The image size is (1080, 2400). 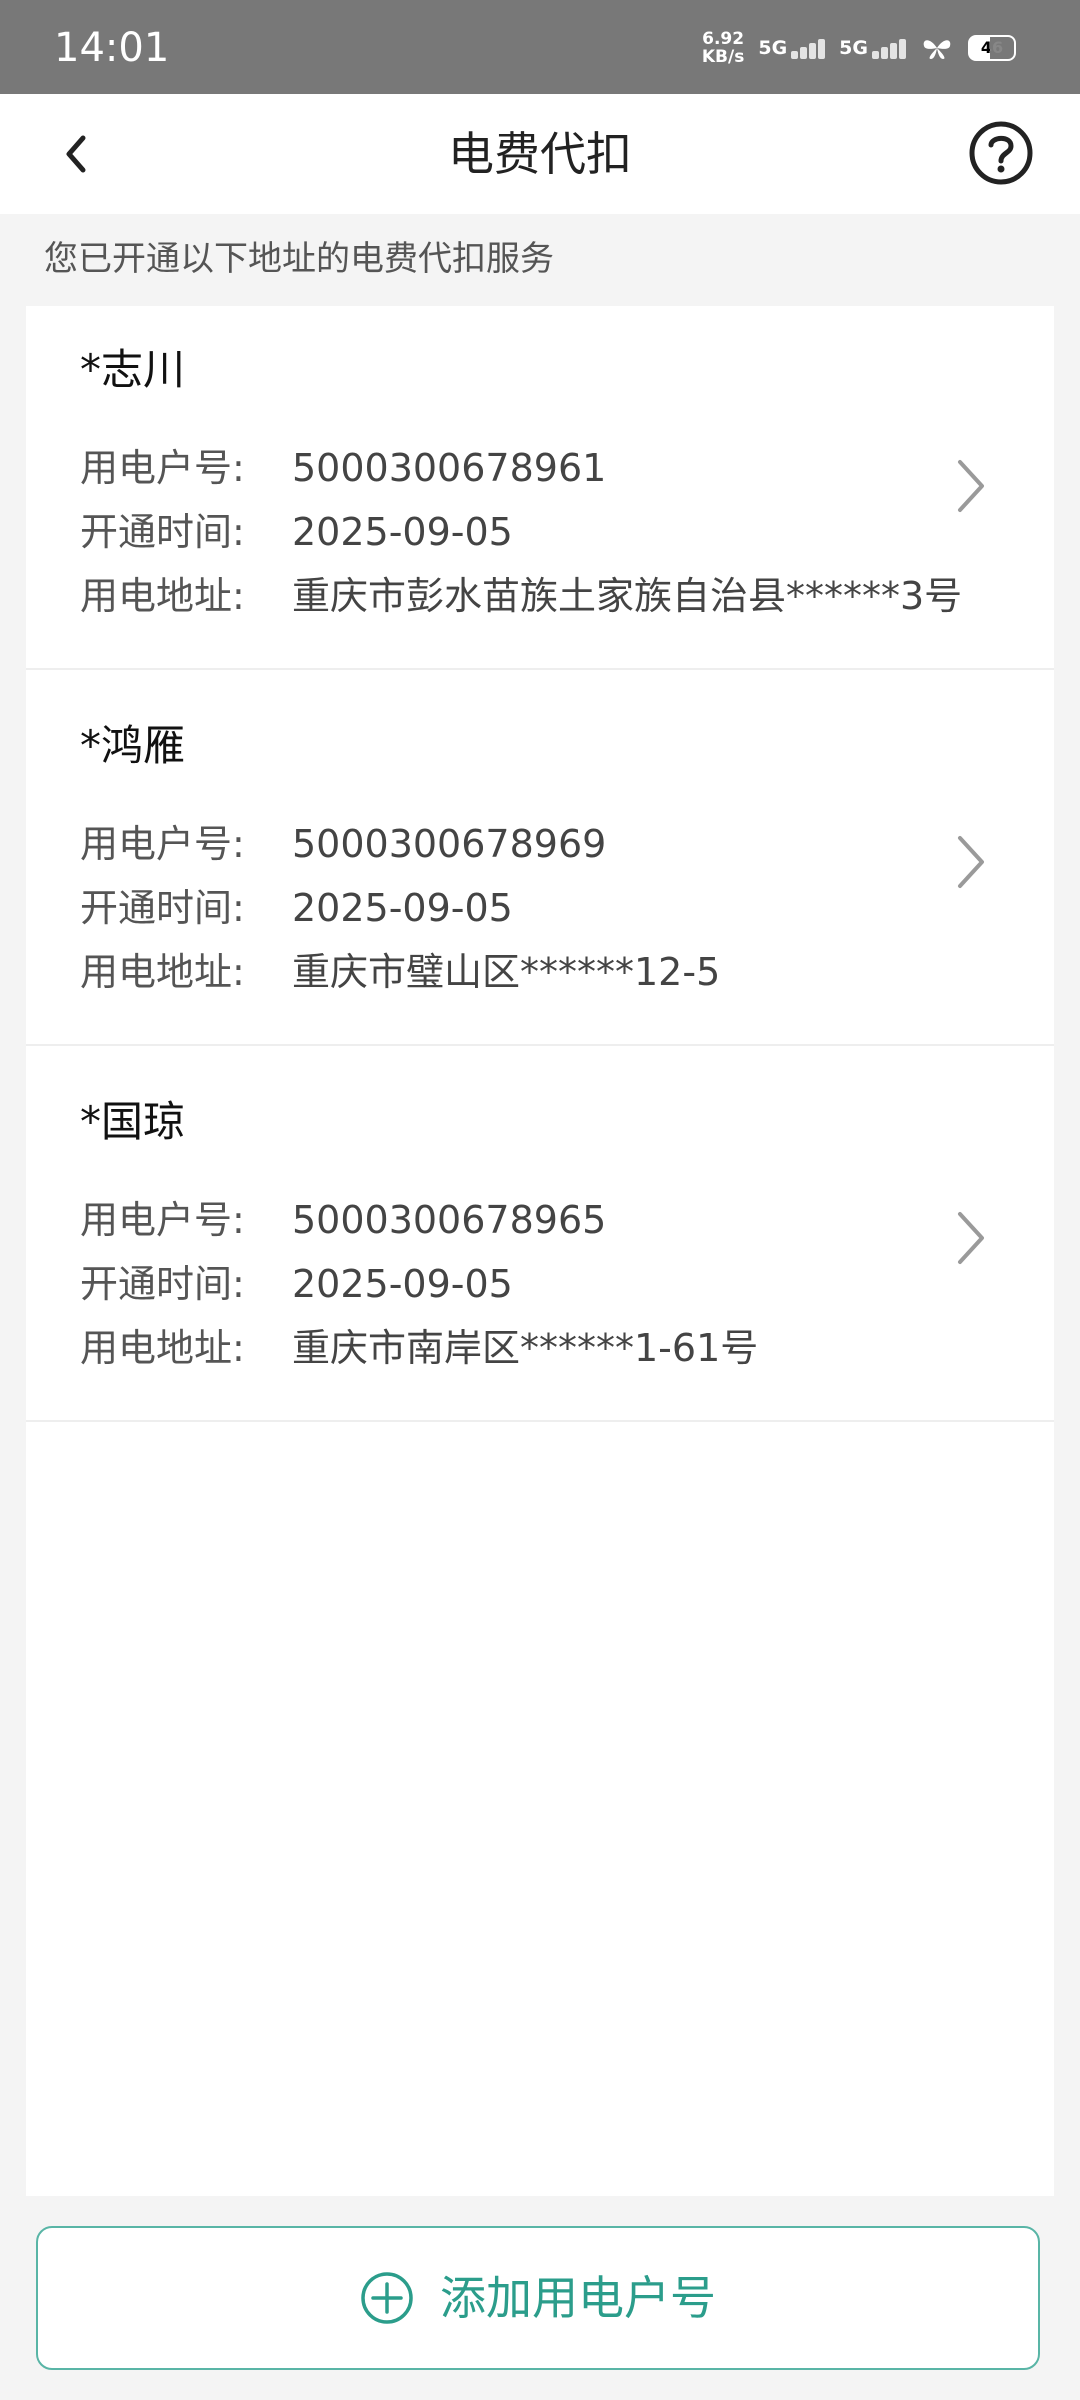 What do you see at coordinates (449, 1220) in the screenshot?
I see `account-number-value: 5000300678965` at bounding box center [449, 1220].